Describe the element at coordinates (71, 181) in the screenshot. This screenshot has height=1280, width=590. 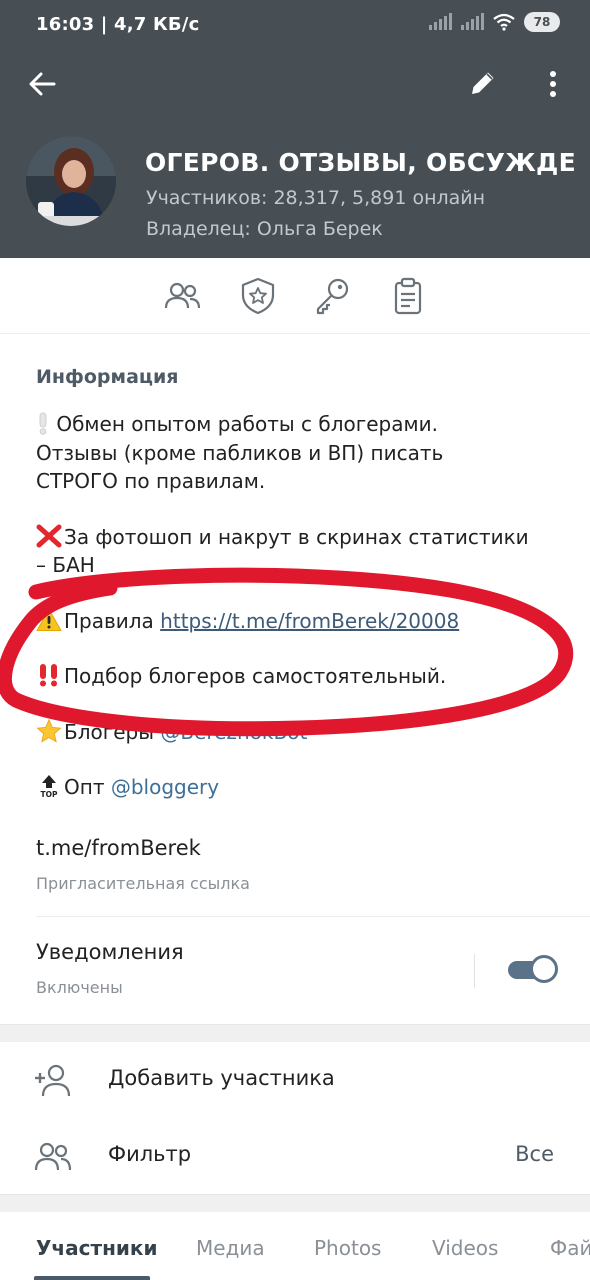
I see `group-avatar` at that location.